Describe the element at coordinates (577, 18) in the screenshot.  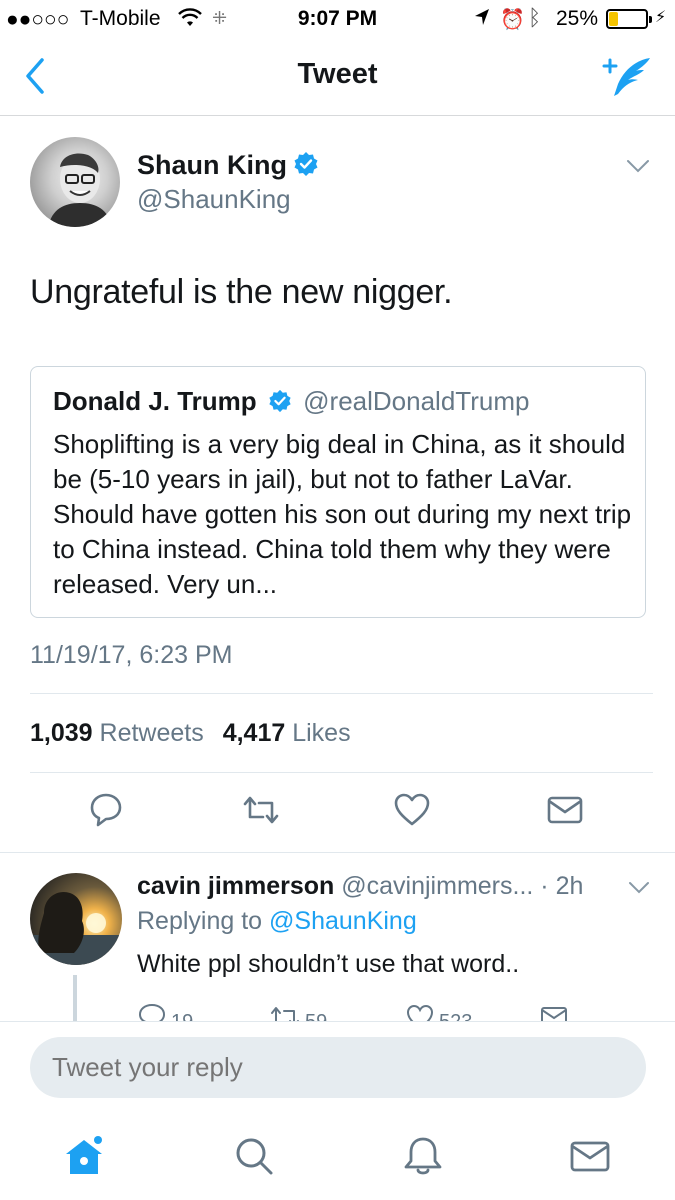
I see `battery-percent: 25%` at that location.